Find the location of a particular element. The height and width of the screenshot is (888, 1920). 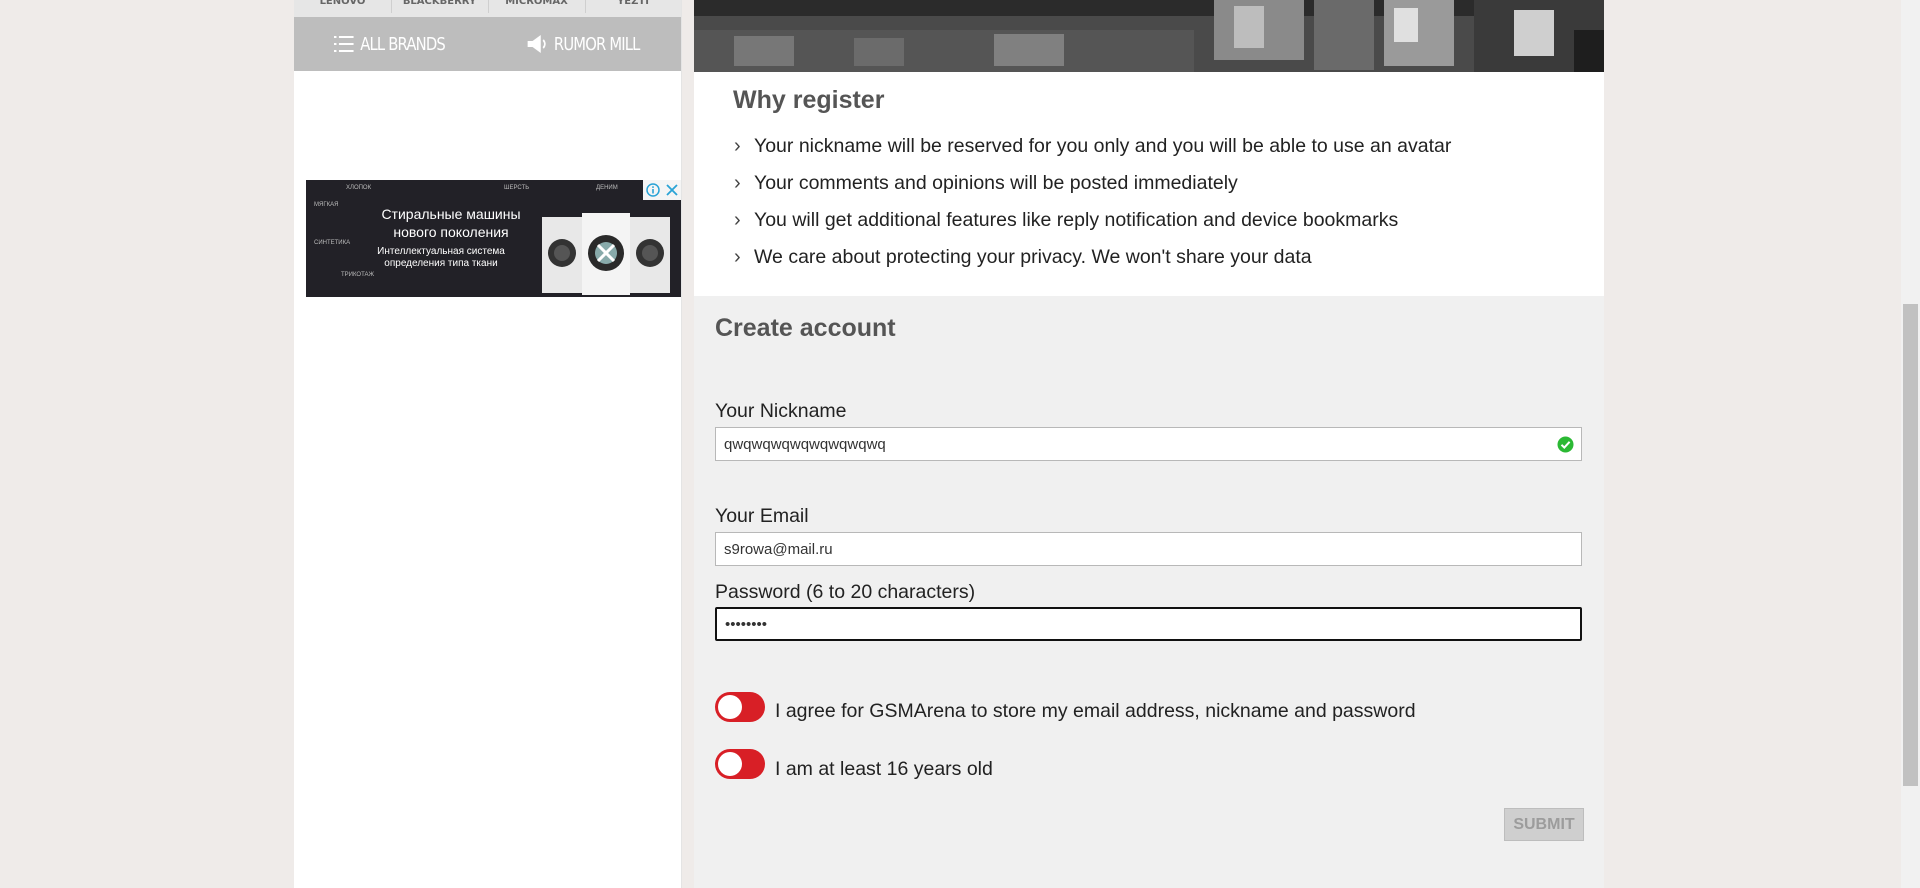

ad-choices-badge is located at coordinates (662, 190).